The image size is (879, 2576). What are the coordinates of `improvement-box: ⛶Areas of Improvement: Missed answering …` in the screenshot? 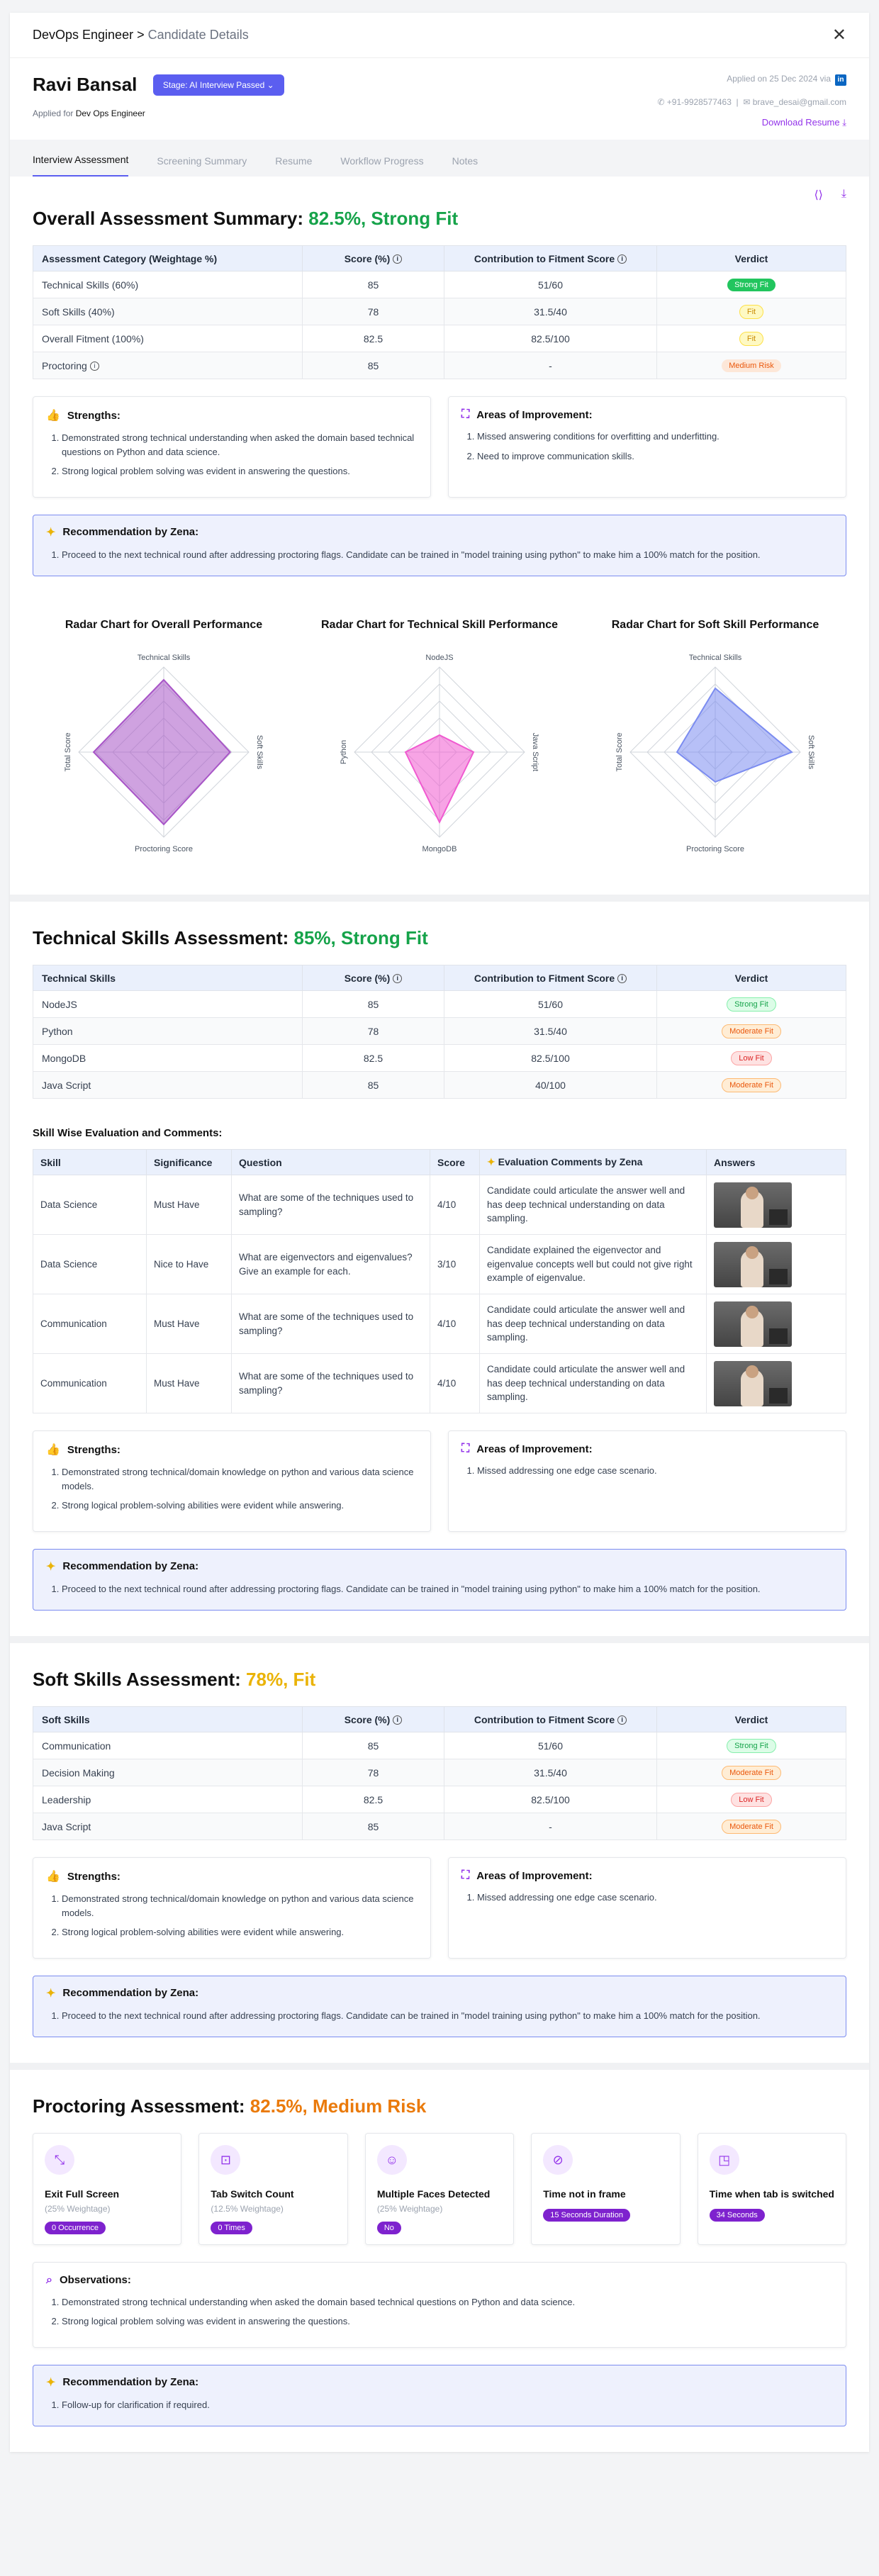 It's located at (647, 447).